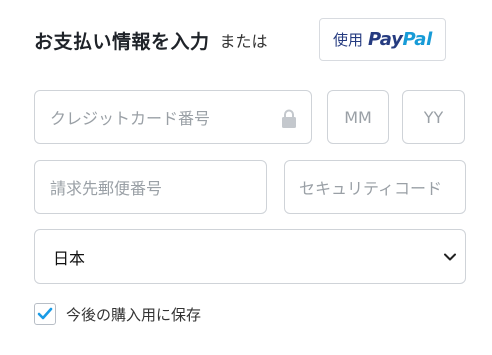 The height and width of the screenshot is (355, 492). I want to click on postal-code-input: 請求先郵便番号, so click(150, 187).